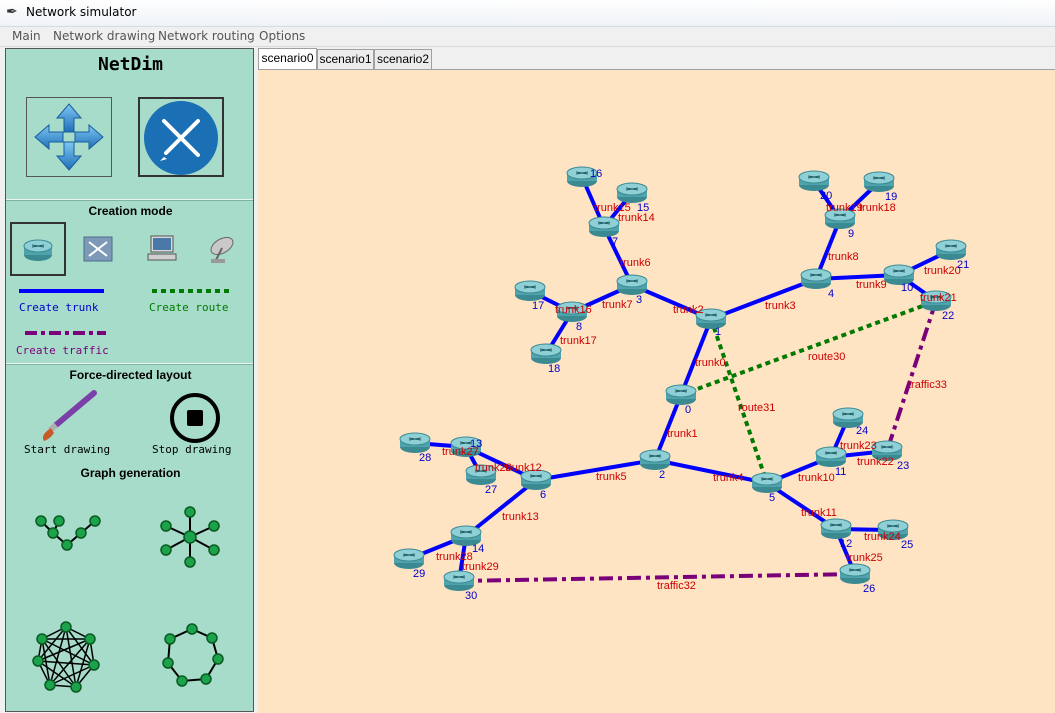 The image size is (1055, 713). I want to click on satellite-dish-icon, so click(222, 249).